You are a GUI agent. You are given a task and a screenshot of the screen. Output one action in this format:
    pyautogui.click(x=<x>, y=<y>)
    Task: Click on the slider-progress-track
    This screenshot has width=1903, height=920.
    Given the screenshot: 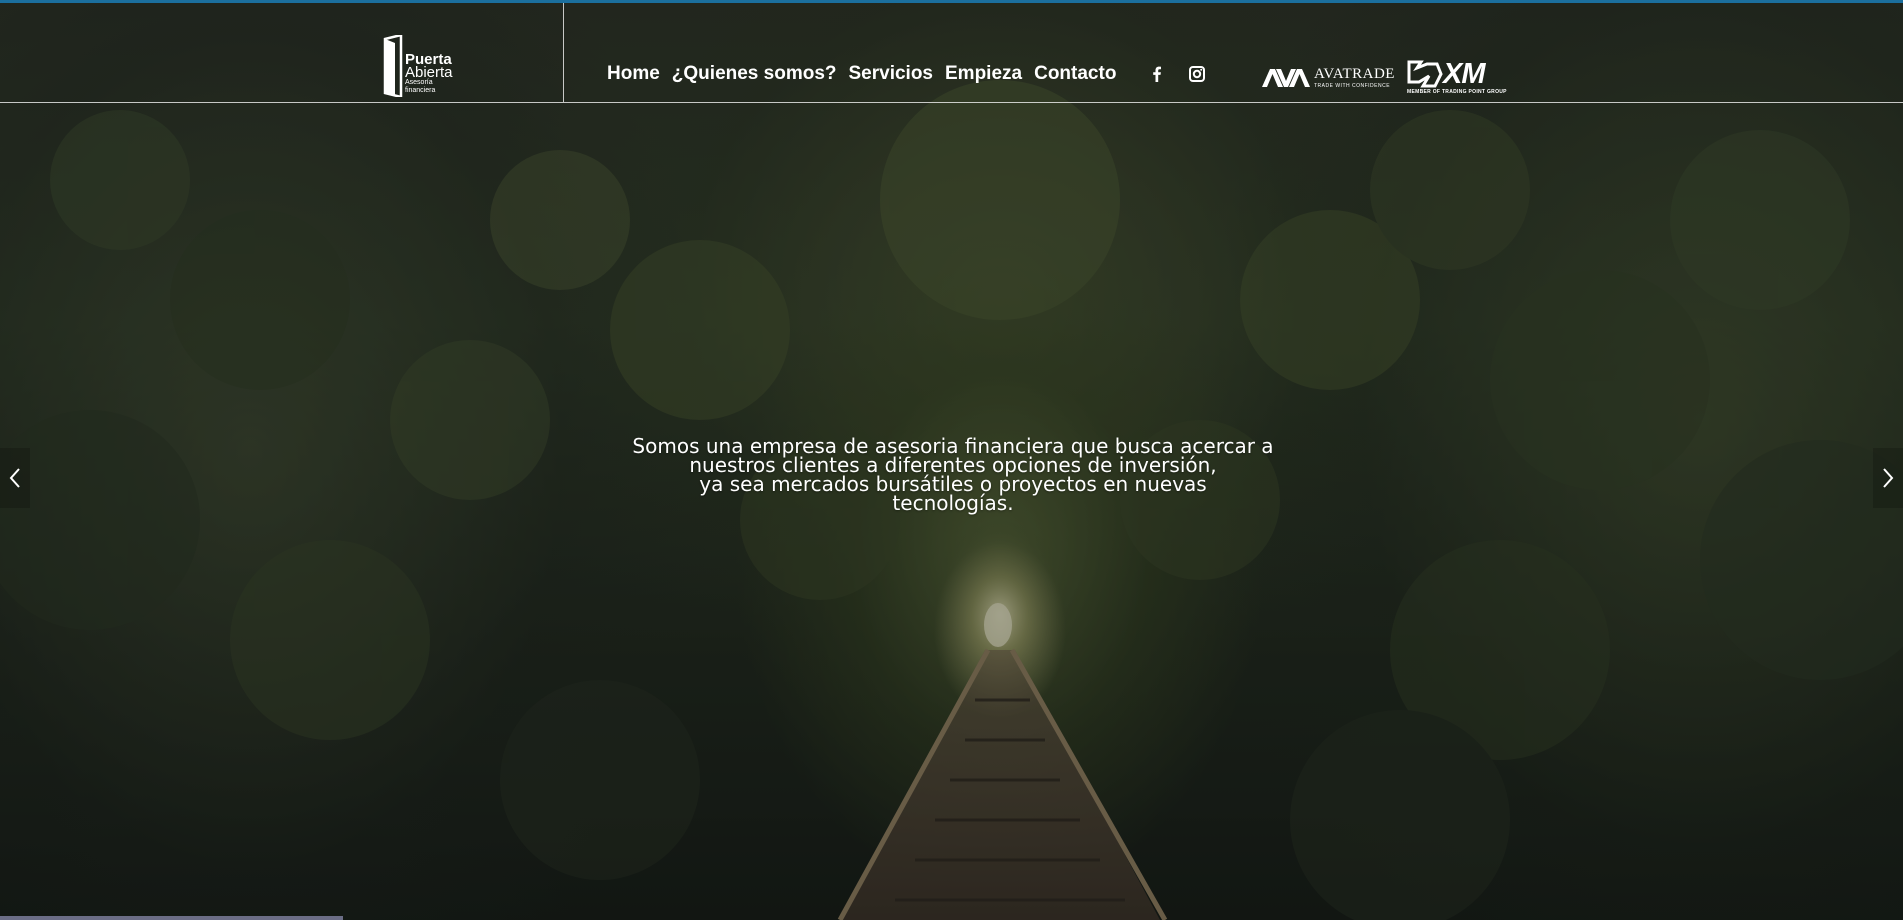 What is the action you would take?
    pyautogui.click(x=951, y=918)
    